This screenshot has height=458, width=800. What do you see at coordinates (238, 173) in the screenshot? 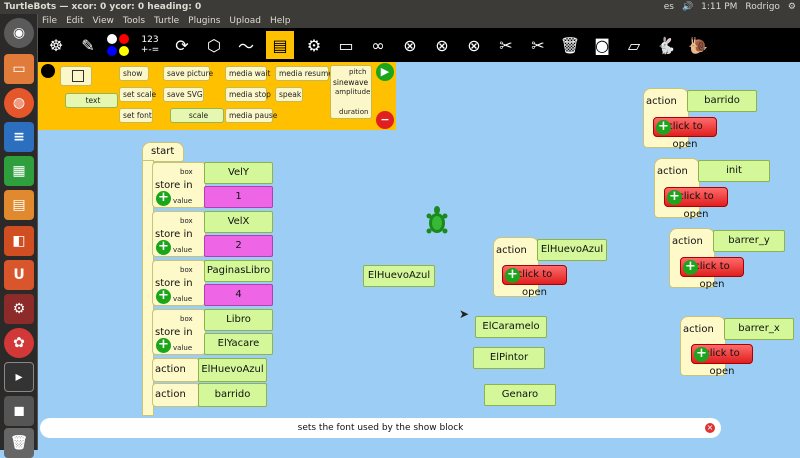
I see `box-name-1: VelY` at bounding box center [238, 173].